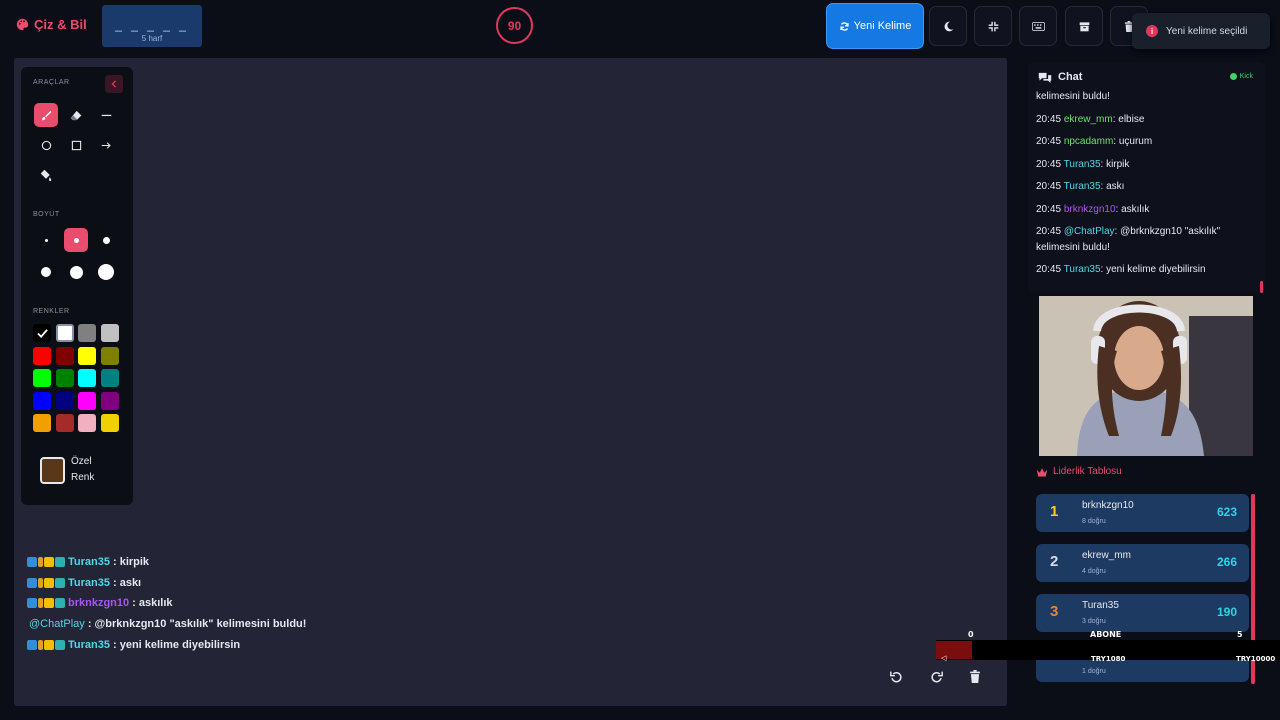 The height and width of the screenshot is (720, 1280). I want to click on goal-left-text: TRY1080, so click(1108, 659).